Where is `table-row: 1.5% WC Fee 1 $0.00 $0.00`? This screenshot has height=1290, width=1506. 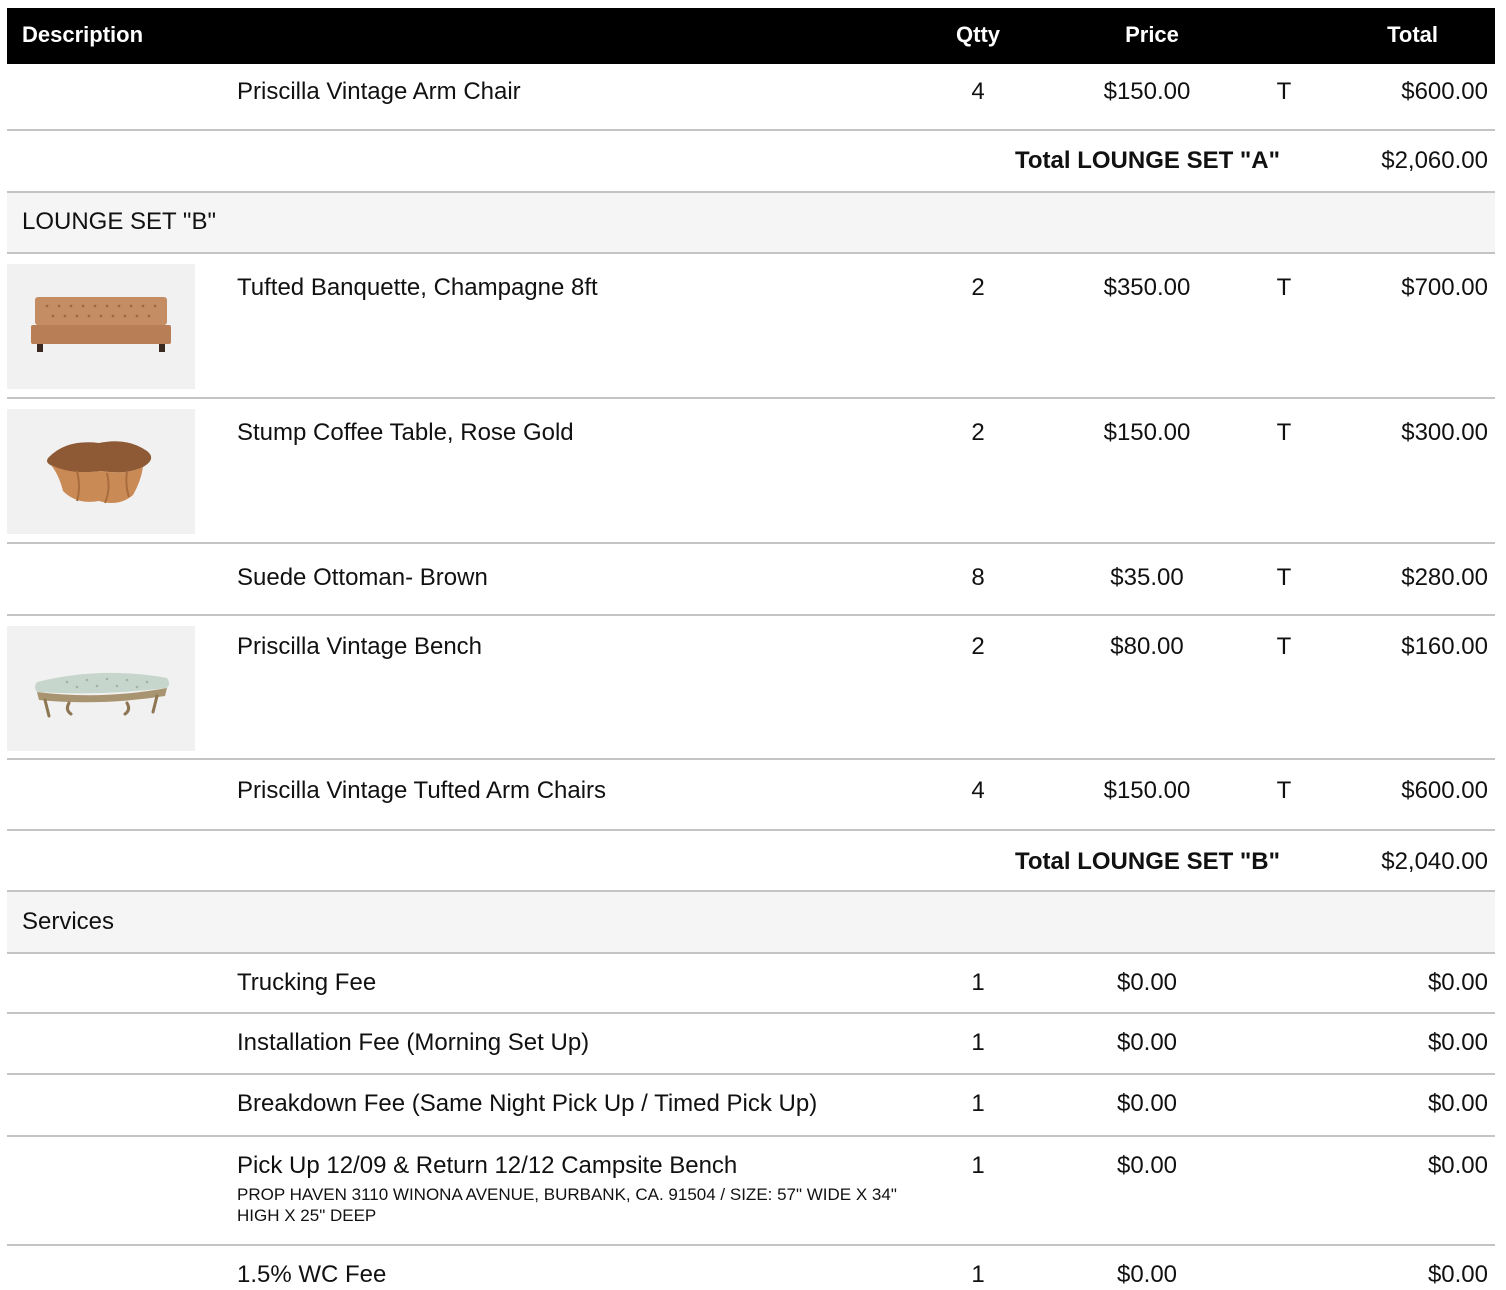
table-row: 1.5% WC Fee 1 $0.00 $0.00 is located at coordinates (751, 1268).